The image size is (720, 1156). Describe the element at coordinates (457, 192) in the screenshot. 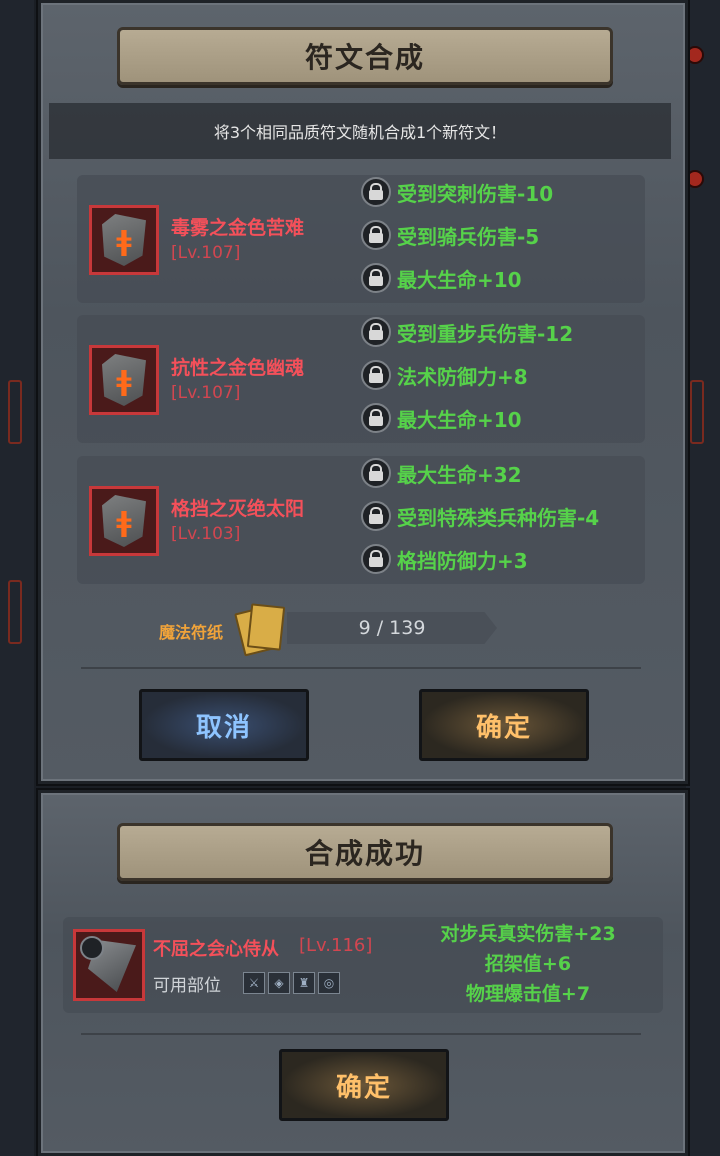

I see `rune-attribute: 受到突刺伤害-10` at that location.